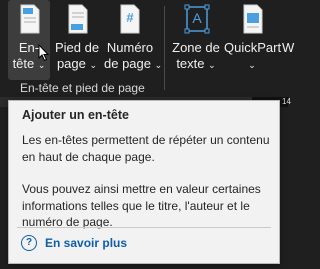  Describe the element at coordinates (86, 243) in the screenshot. I see `learn-more-label: En savoir plus` at that location.